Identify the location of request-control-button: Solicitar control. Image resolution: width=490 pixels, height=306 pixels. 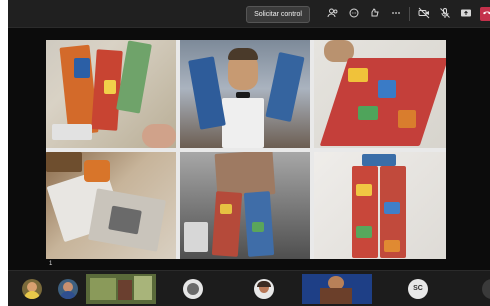
(278, 14).